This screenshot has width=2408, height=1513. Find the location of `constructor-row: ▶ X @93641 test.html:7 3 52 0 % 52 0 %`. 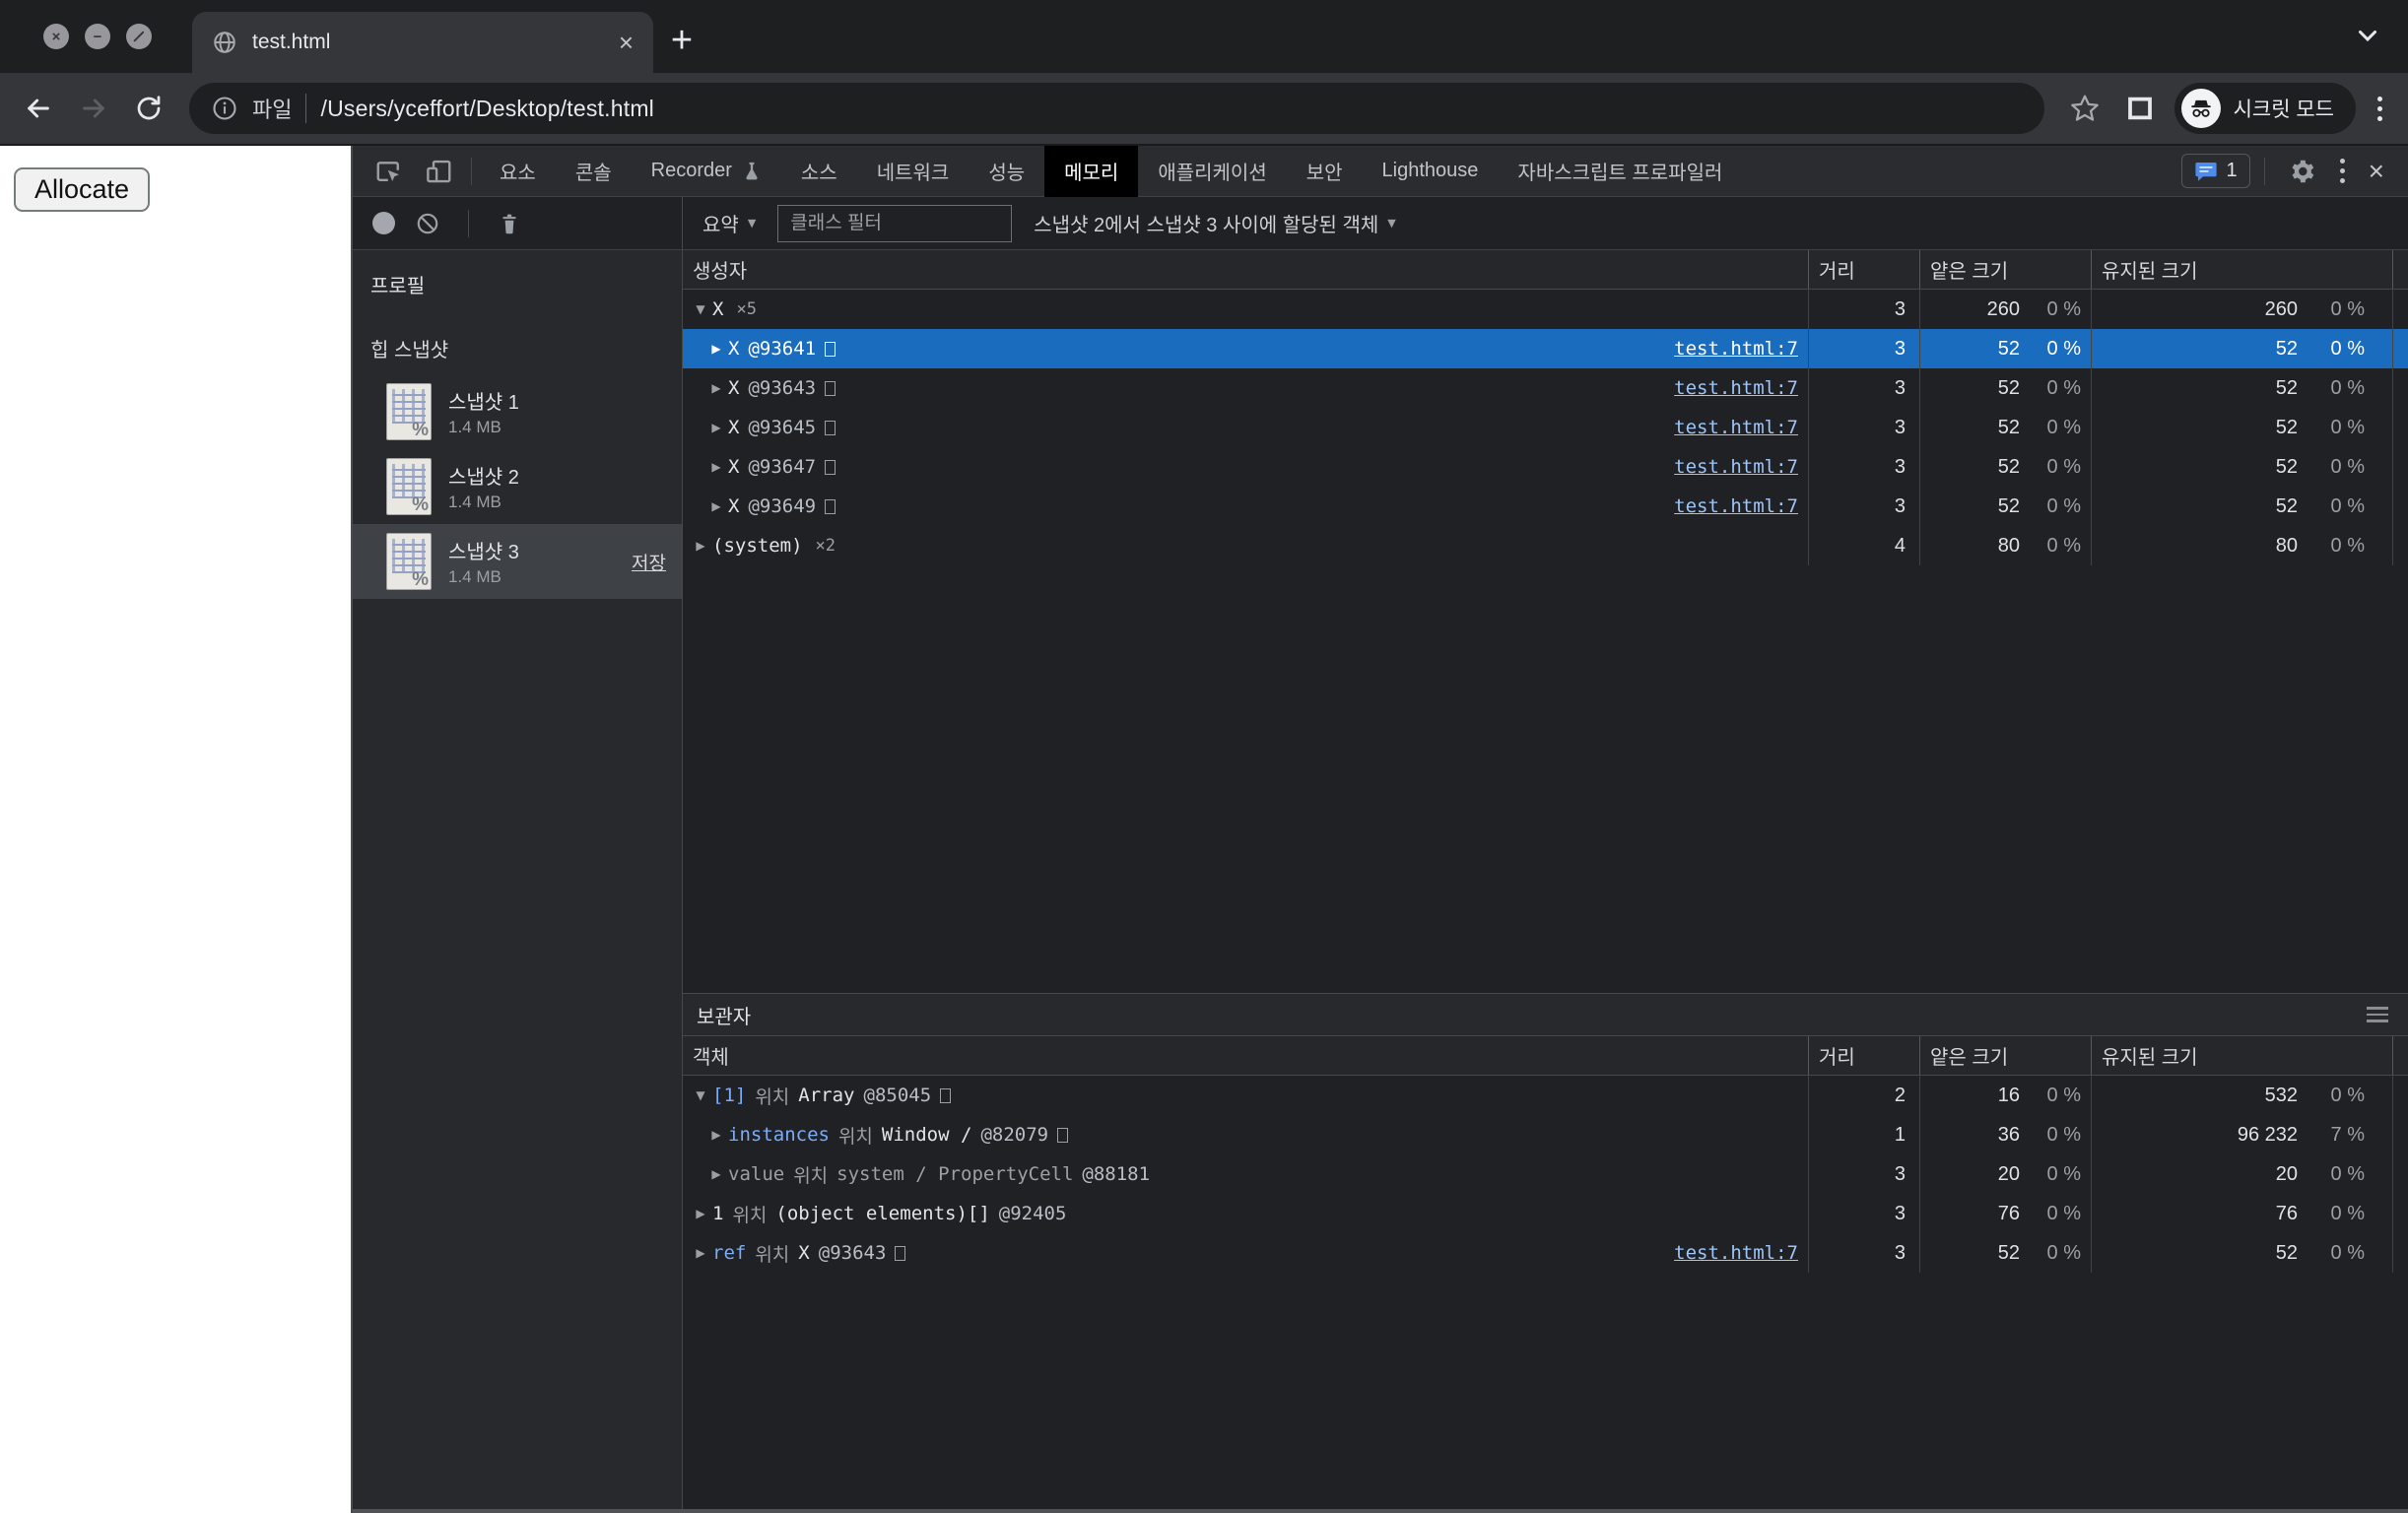

constructor-row: ▶ X @93641 test.html:7 3 52 0 % 52 0 % is located at coordinates (1545, 348).